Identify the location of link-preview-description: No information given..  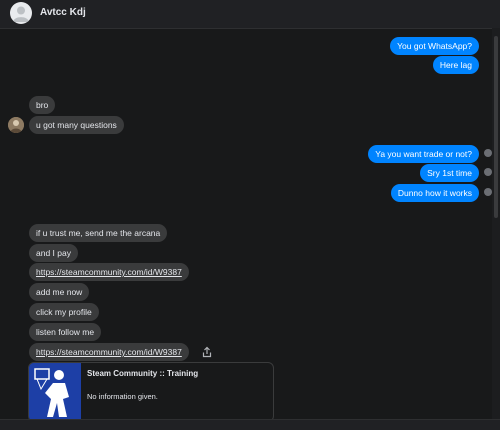
(122, 396).